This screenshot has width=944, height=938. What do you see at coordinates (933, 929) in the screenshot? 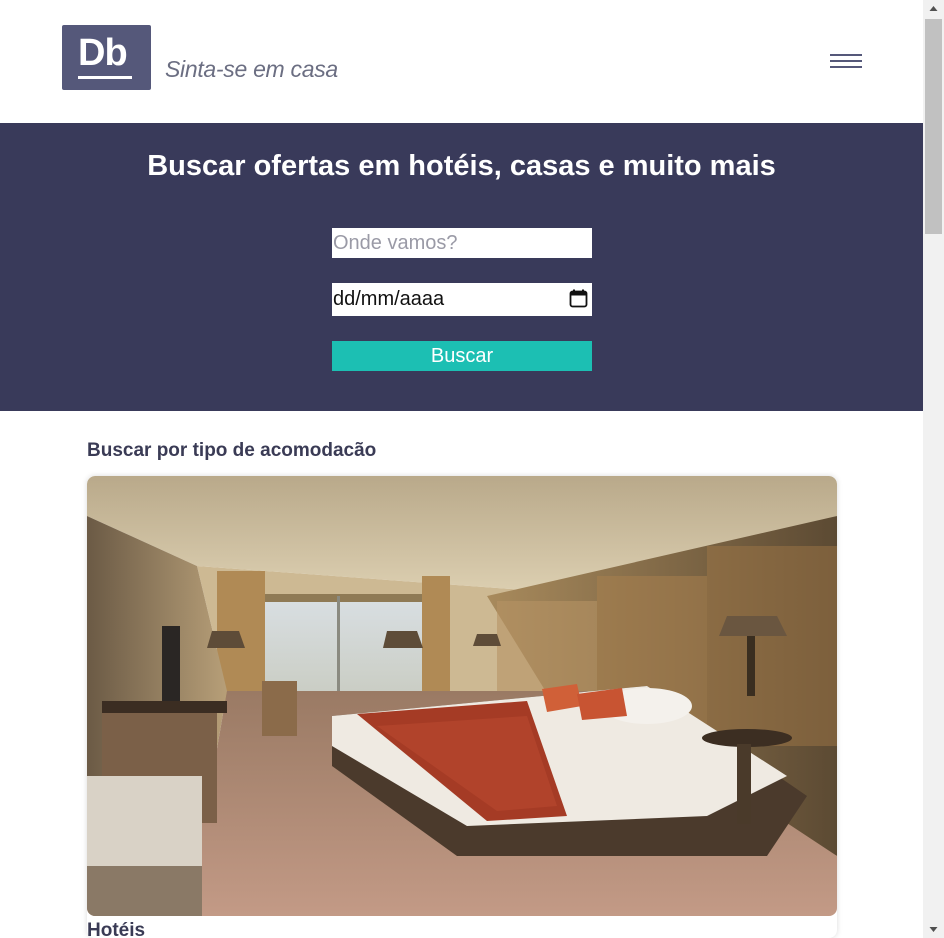
I see `scroll-down-arrow` at bounding box center [933, 929].